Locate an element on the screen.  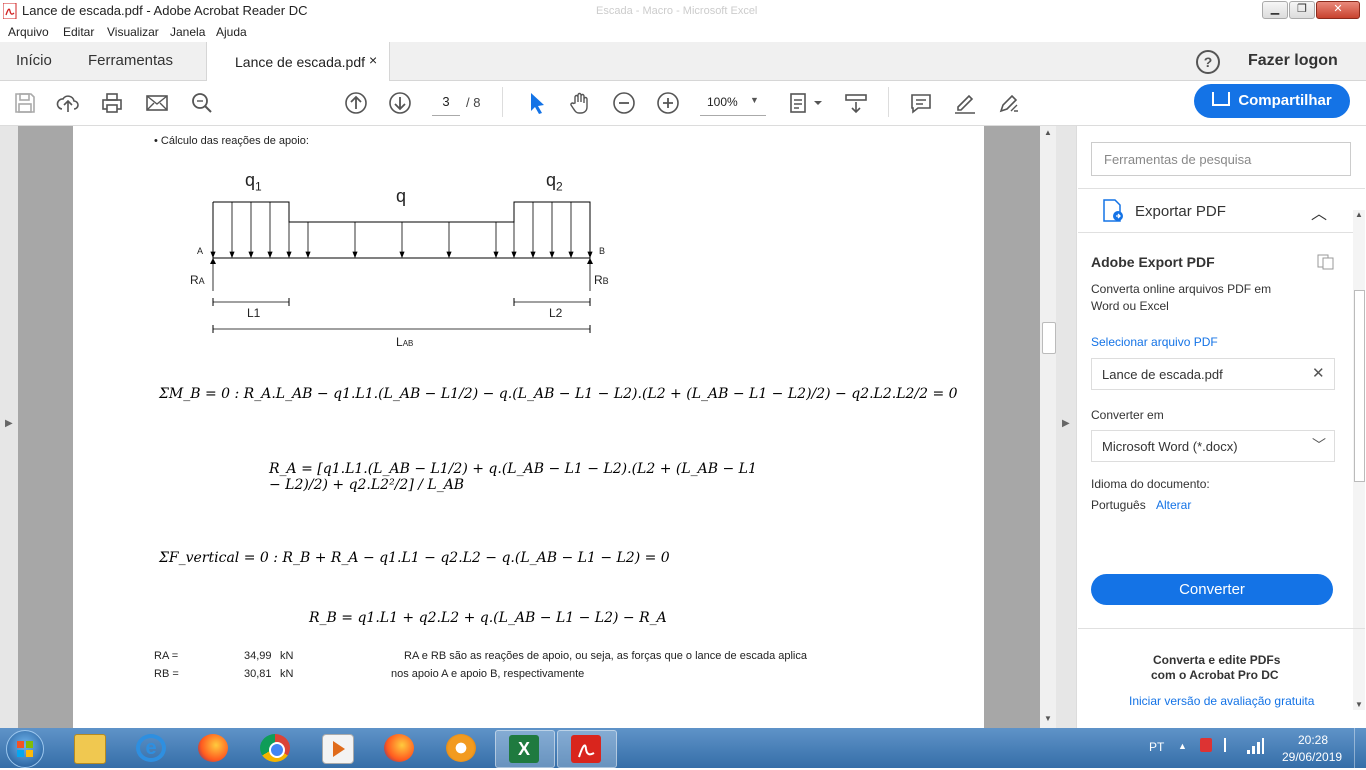
export-pdf-title: Exportar PDF is located at coordinates (1180, 211).